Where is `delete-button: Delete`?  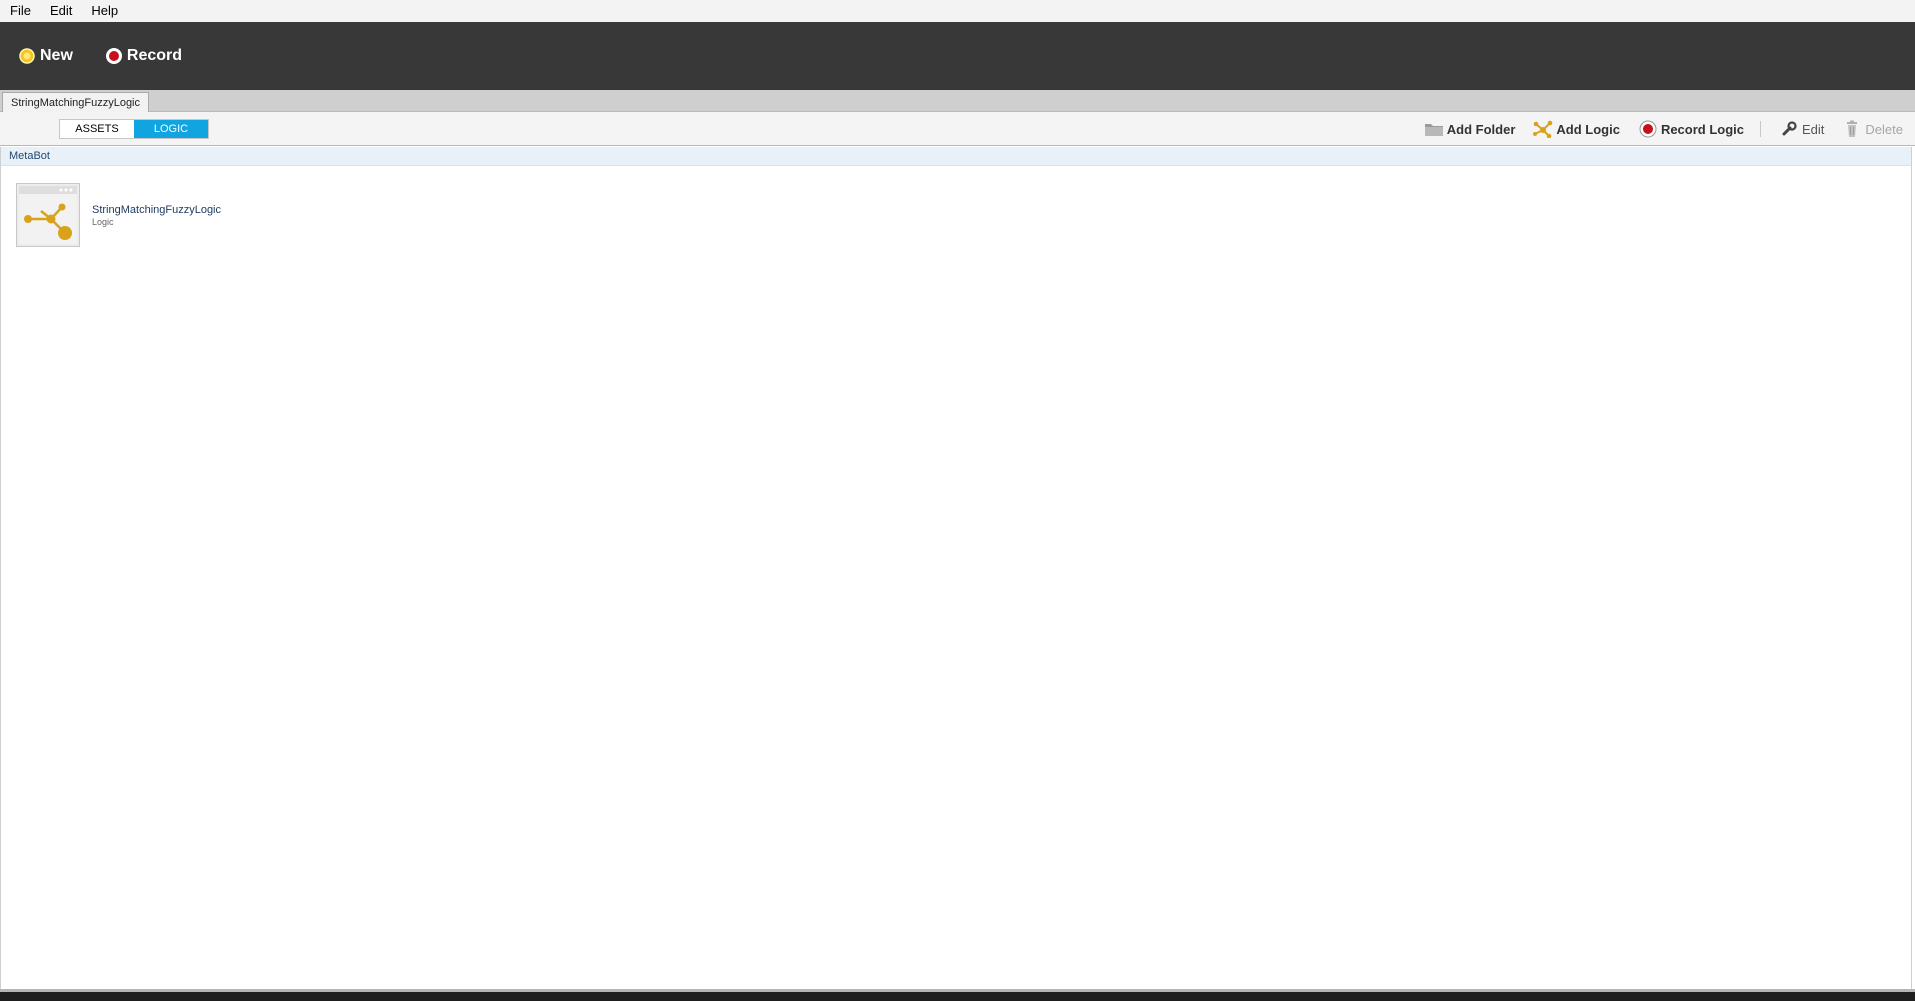 delete-button: Delete is located at coordinates (1872, 129).